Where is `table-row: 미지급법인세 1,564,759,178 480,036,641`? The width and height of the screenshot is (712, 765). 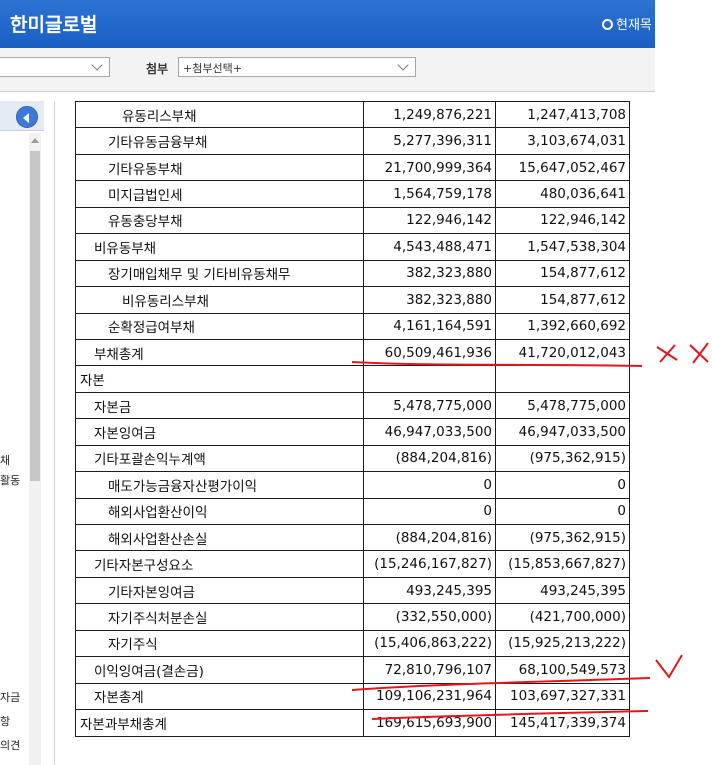 table-row: 미지급법인세 1,564,759,178 480,036,641 is located at coordinates (352, 194).